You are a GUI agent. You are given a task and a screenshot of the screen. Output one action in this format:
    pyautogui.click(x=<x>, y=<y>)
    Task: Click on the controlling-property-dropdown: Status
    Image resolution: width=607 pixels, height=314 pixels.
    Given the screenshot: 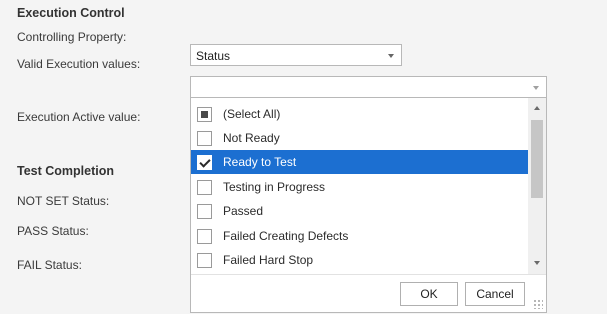 What is the action you would take?
    pyautogui.click(x=296, y=55)
    